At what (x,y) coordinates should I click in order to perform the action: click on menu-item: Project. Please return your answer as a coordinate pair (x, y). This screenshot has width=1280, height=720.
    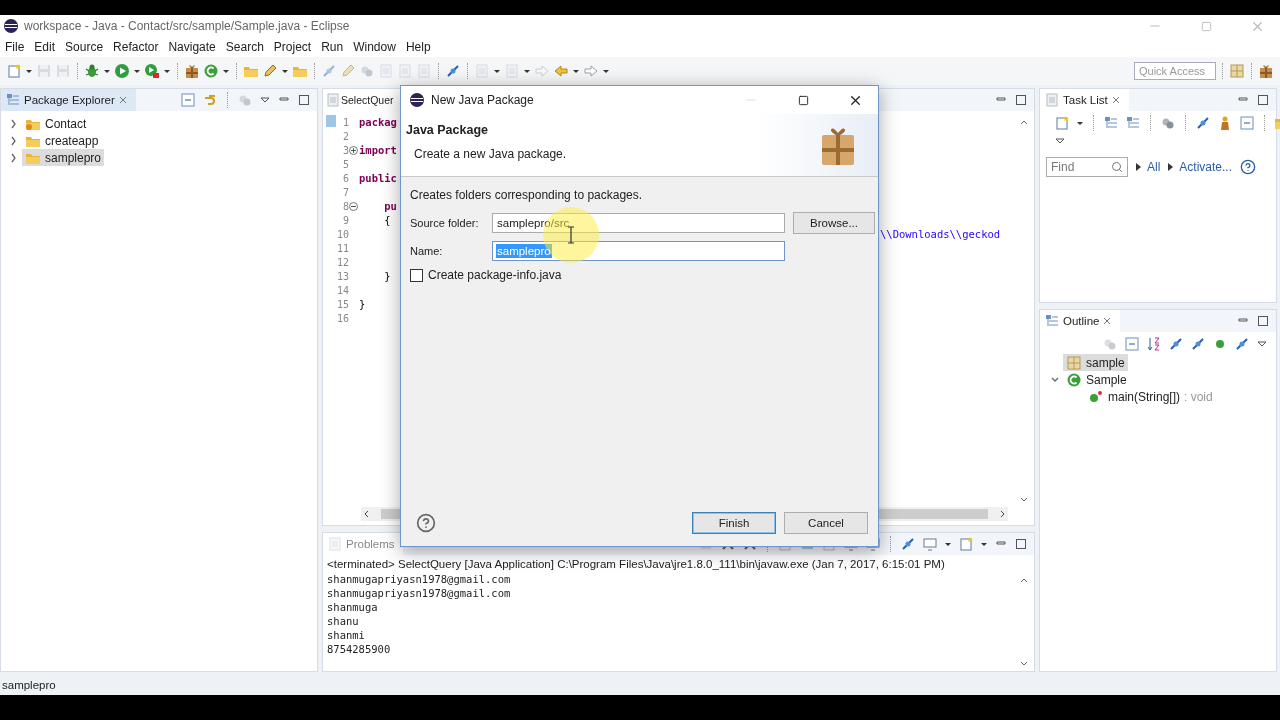
    Looking at the image, I should click on (292, 47).